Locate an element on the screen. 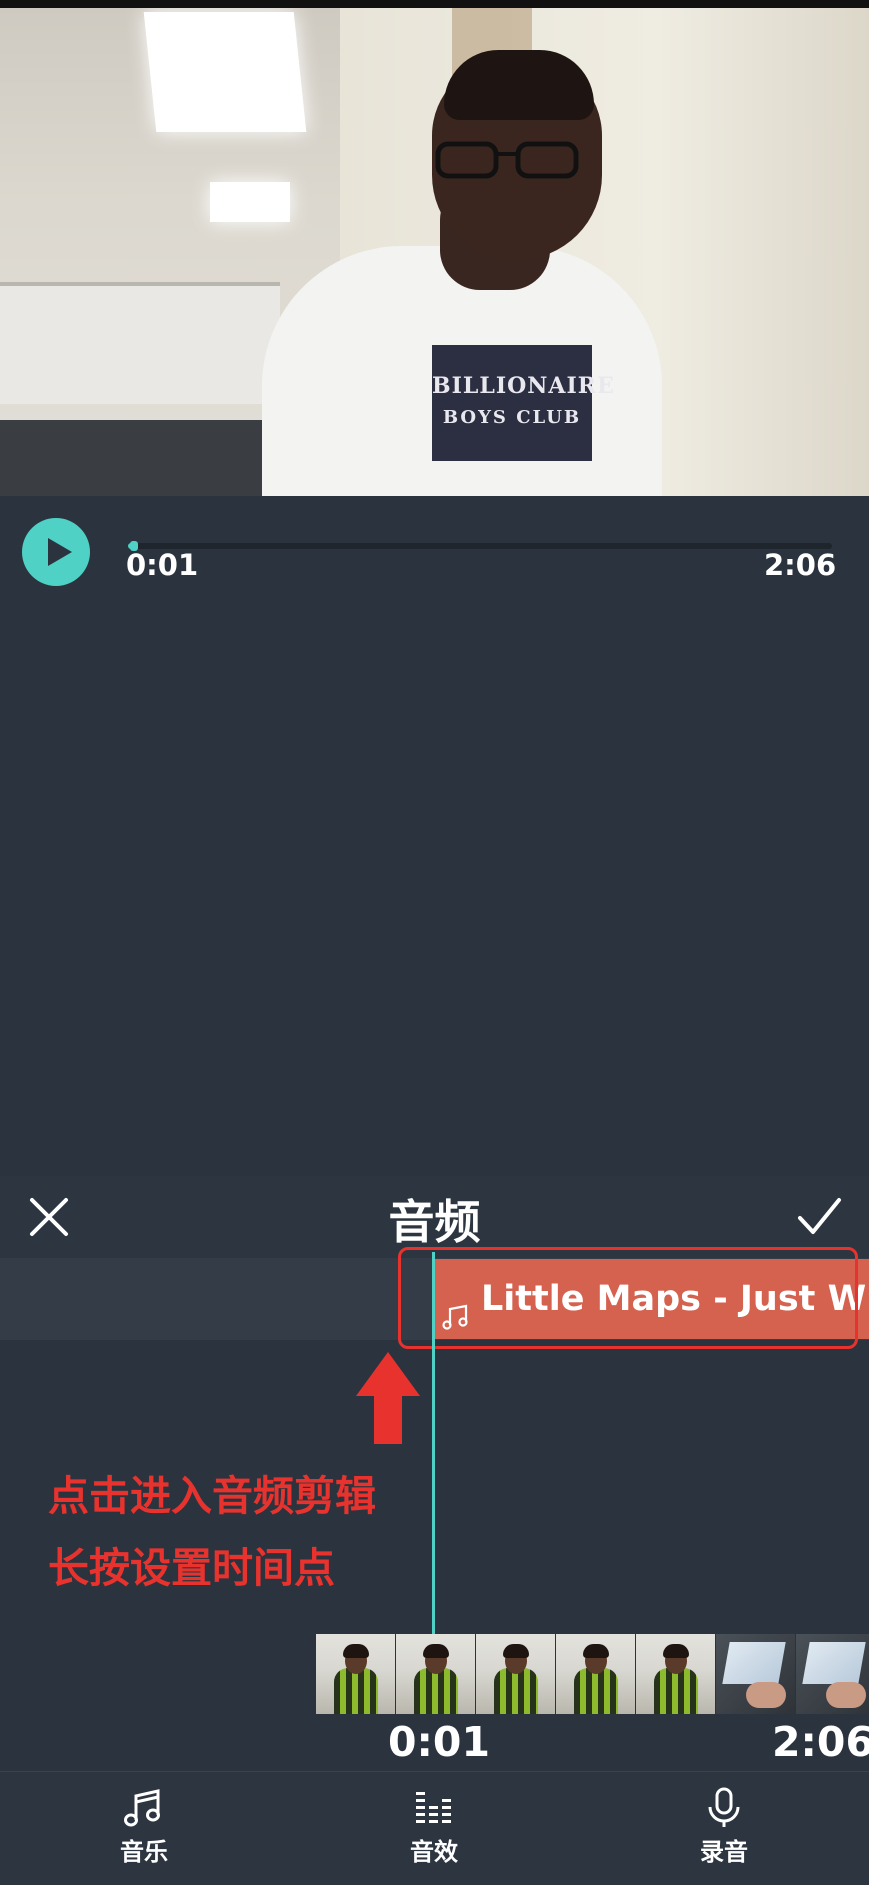  current-time: 0:01 is located at coordinates (162, 565).